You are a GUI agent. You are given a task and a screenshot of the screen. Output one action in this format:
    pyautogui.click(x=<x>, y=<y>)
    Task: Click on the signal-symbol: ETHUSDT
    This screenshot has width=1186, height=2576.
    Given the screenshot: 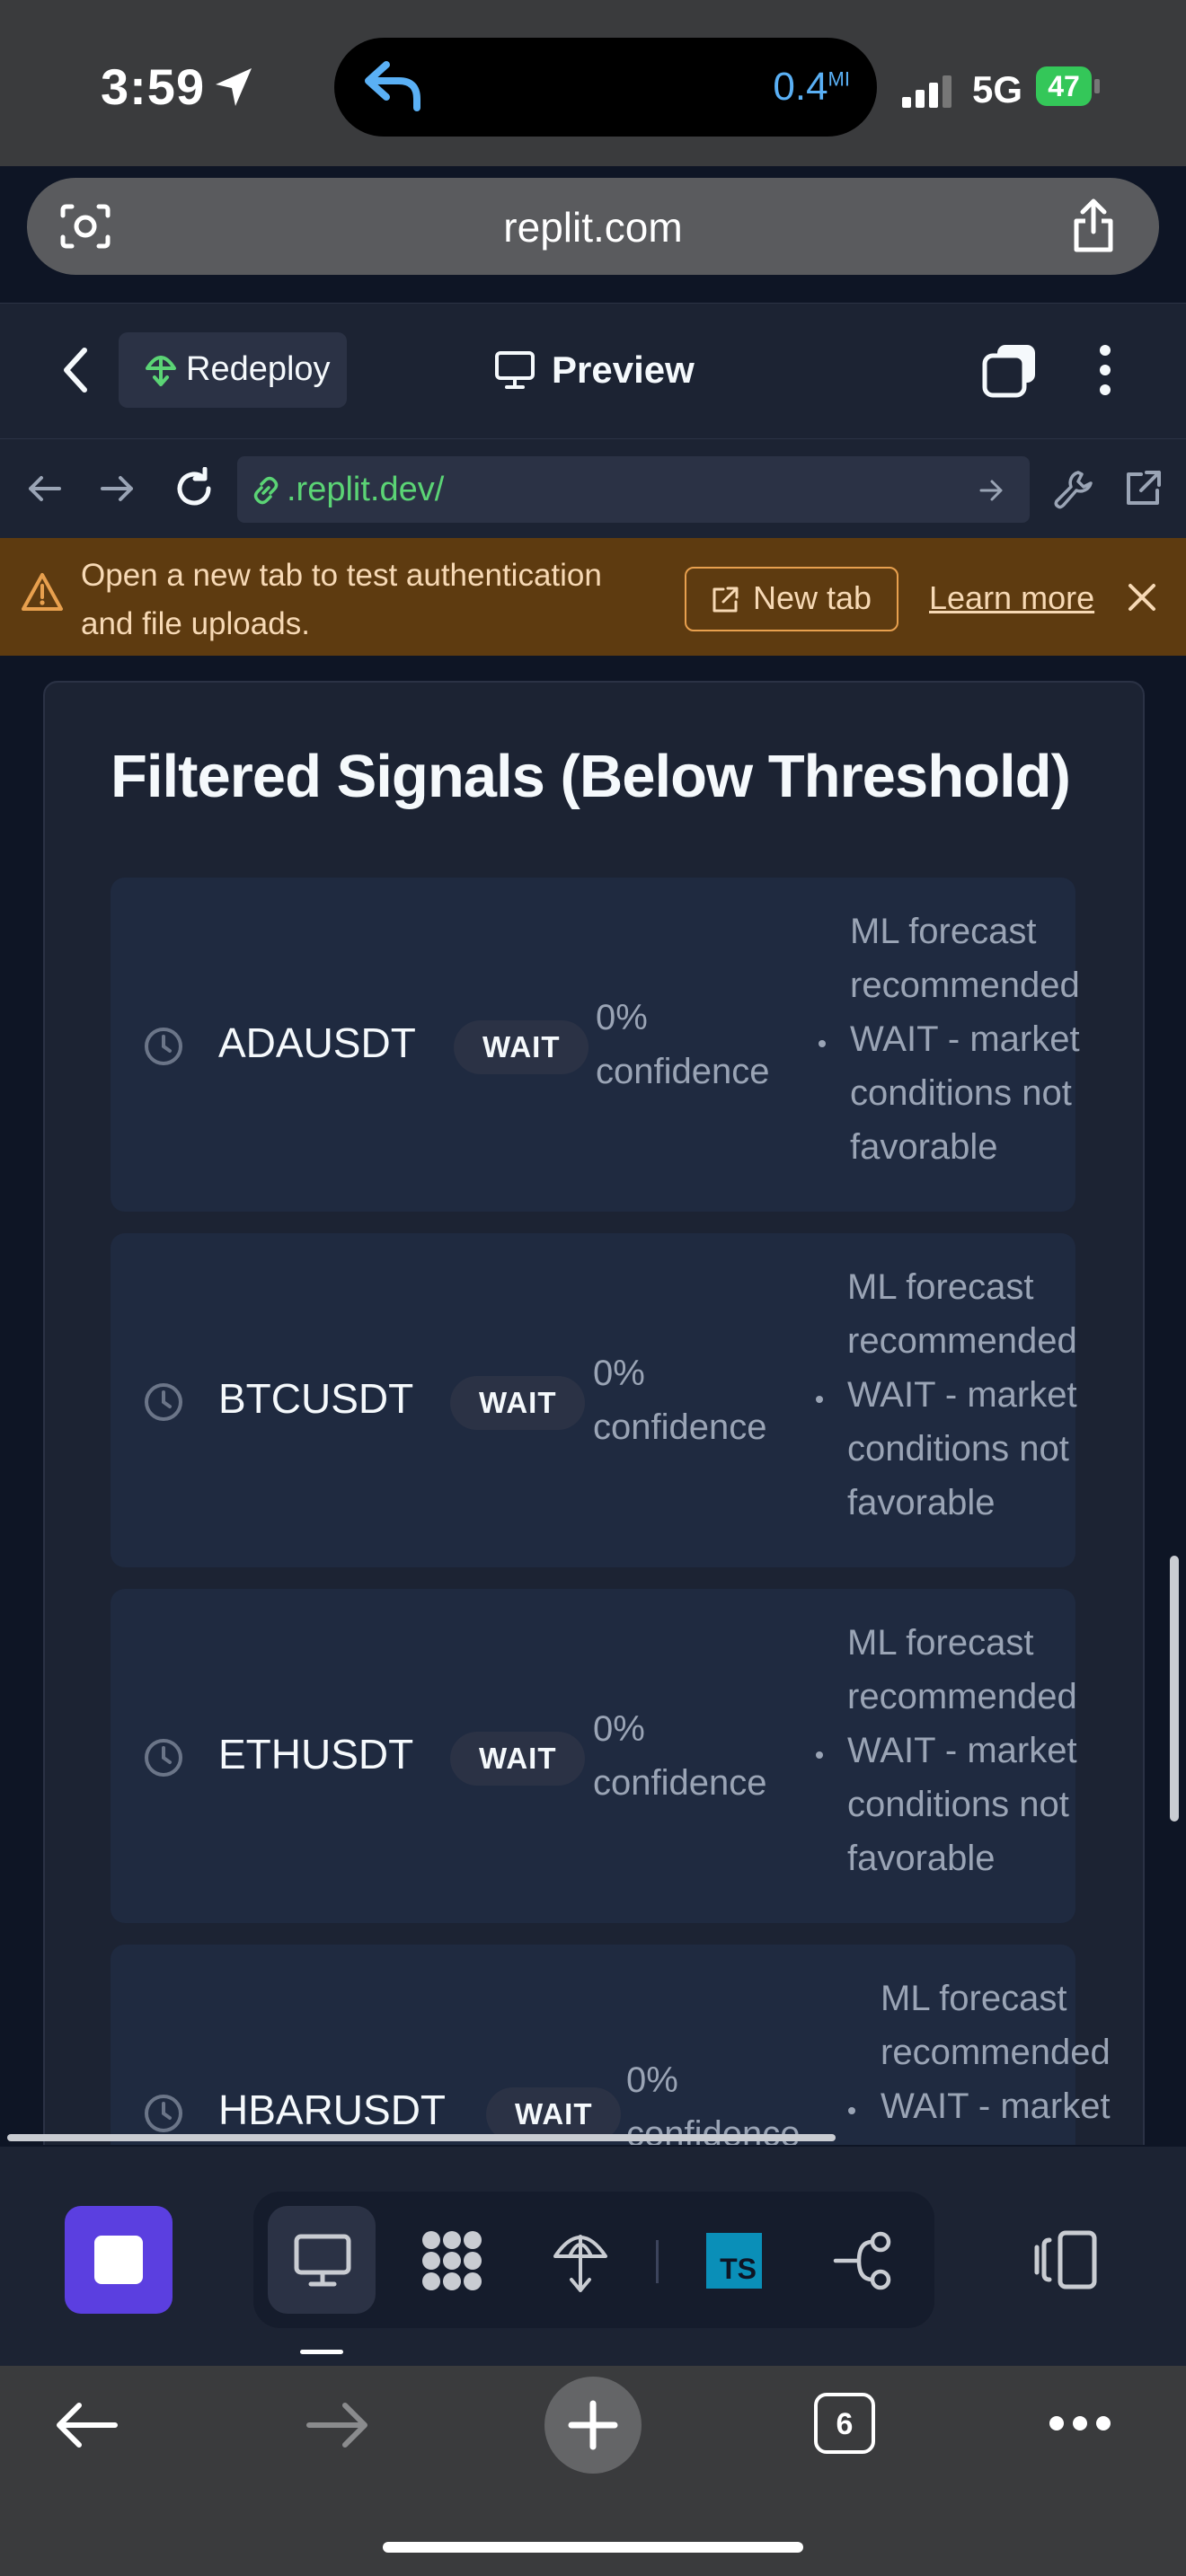 What is the action you would take?
    pyautogui.click(x=316, y=1754)
    